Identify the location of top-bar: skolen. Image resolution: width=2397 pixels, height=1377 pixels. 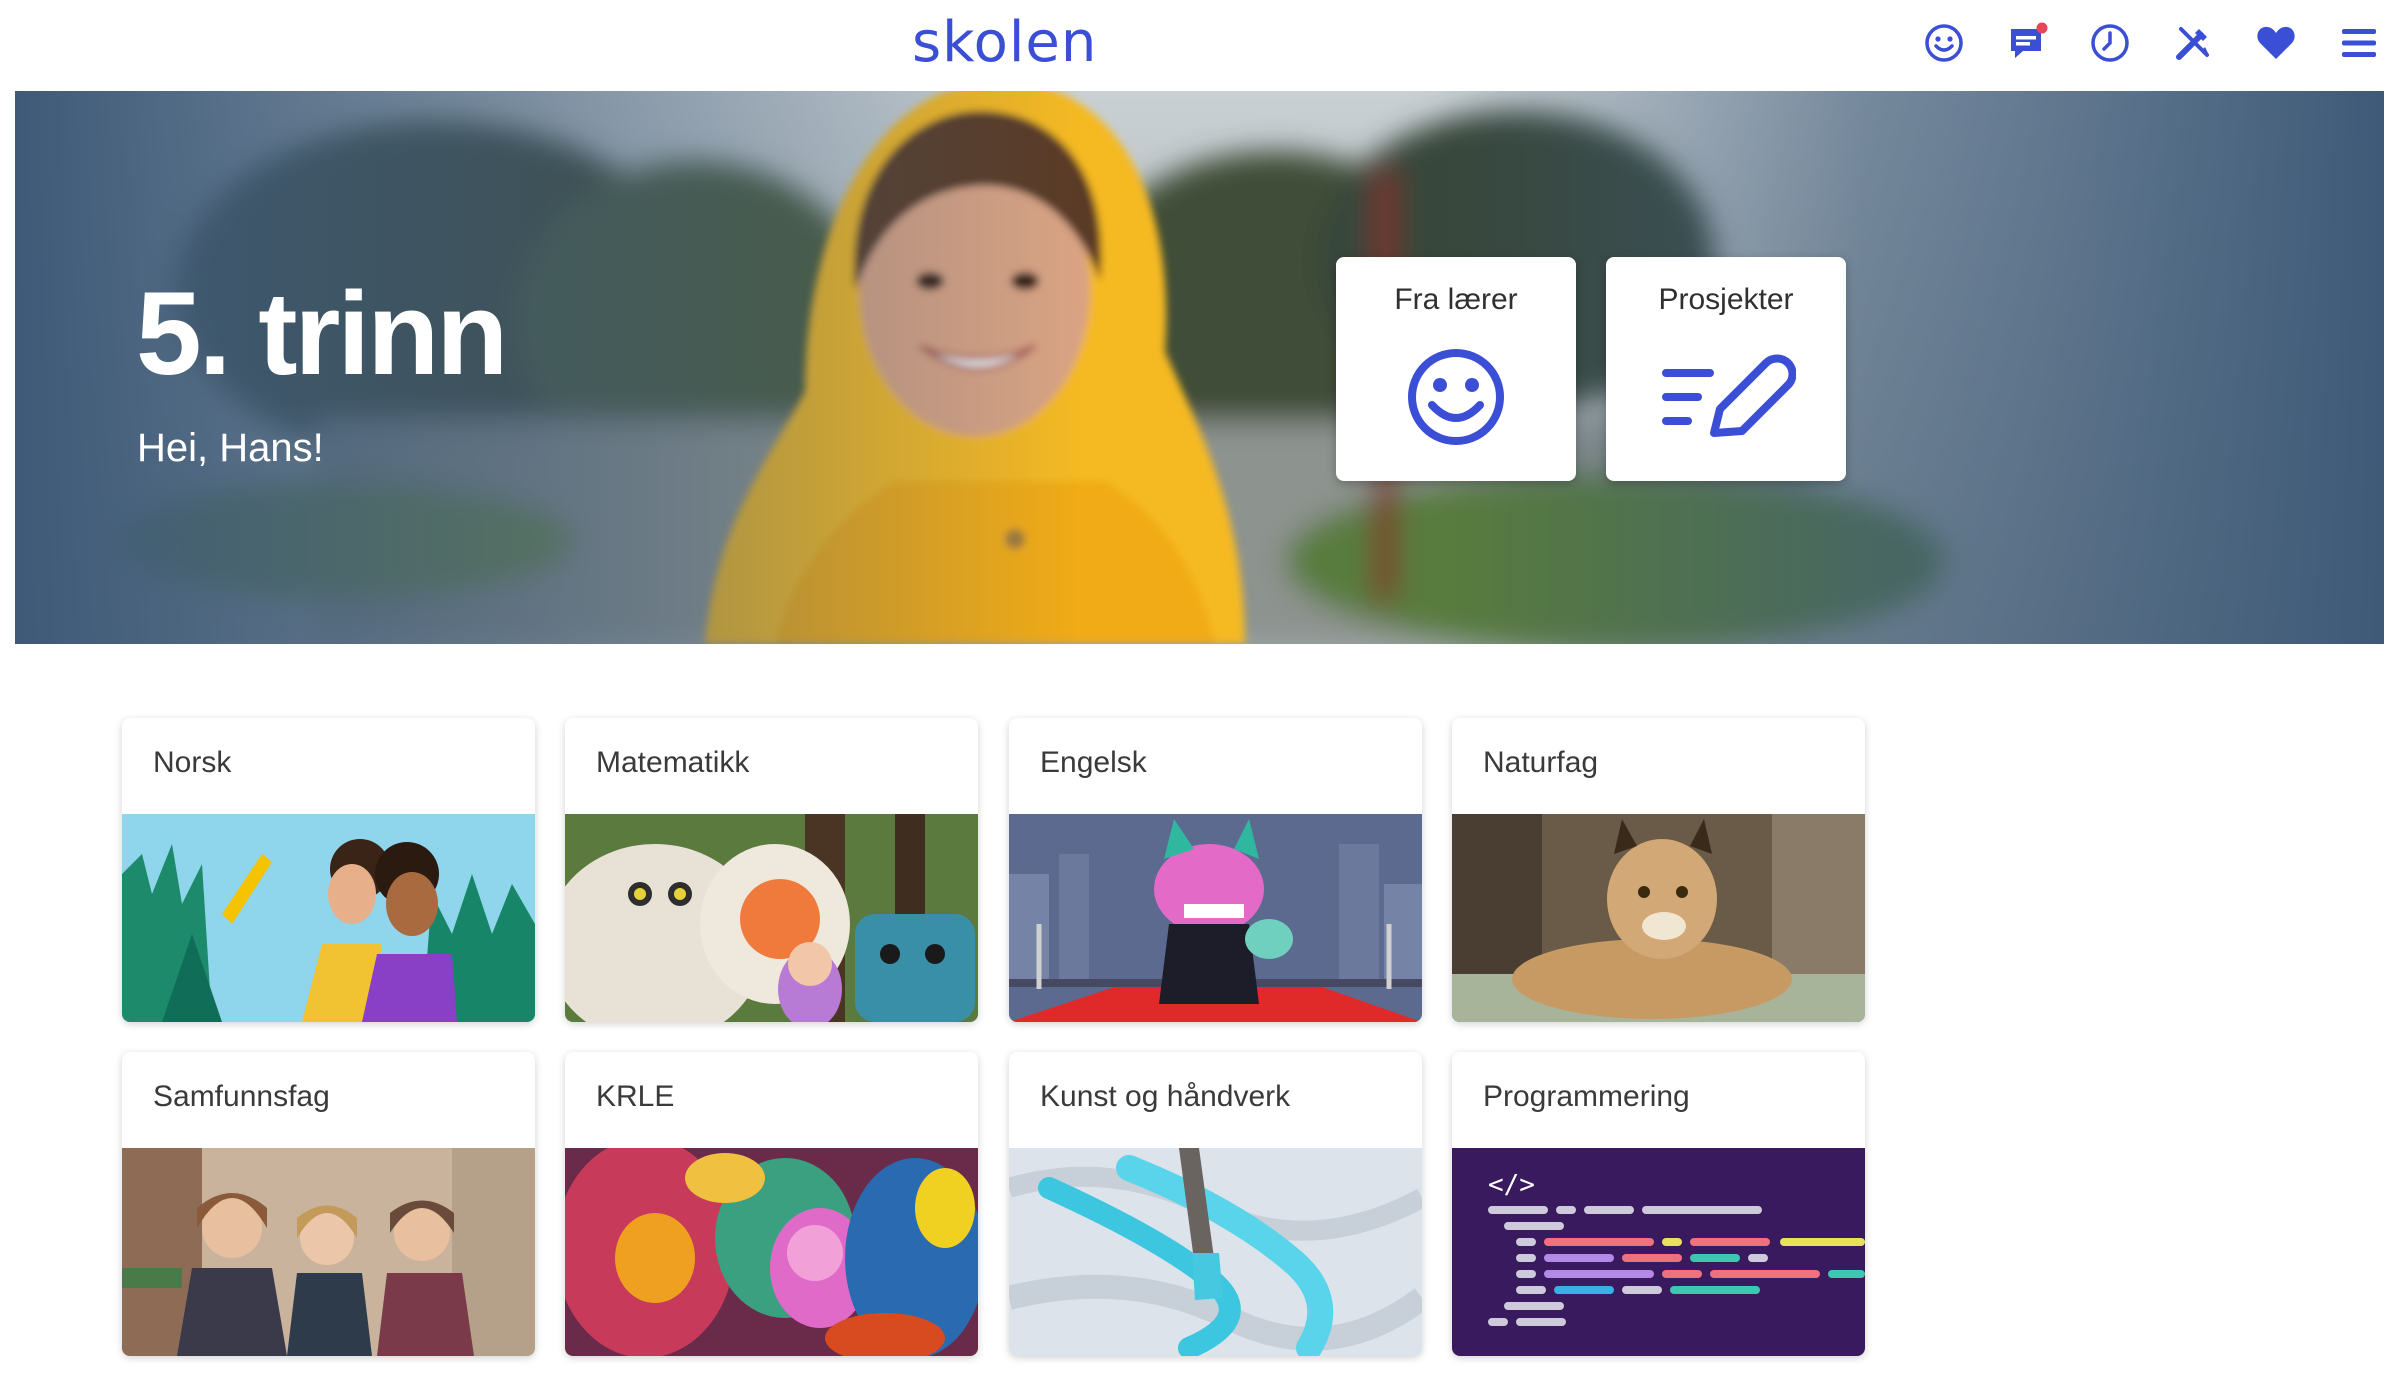
(1198, 45).